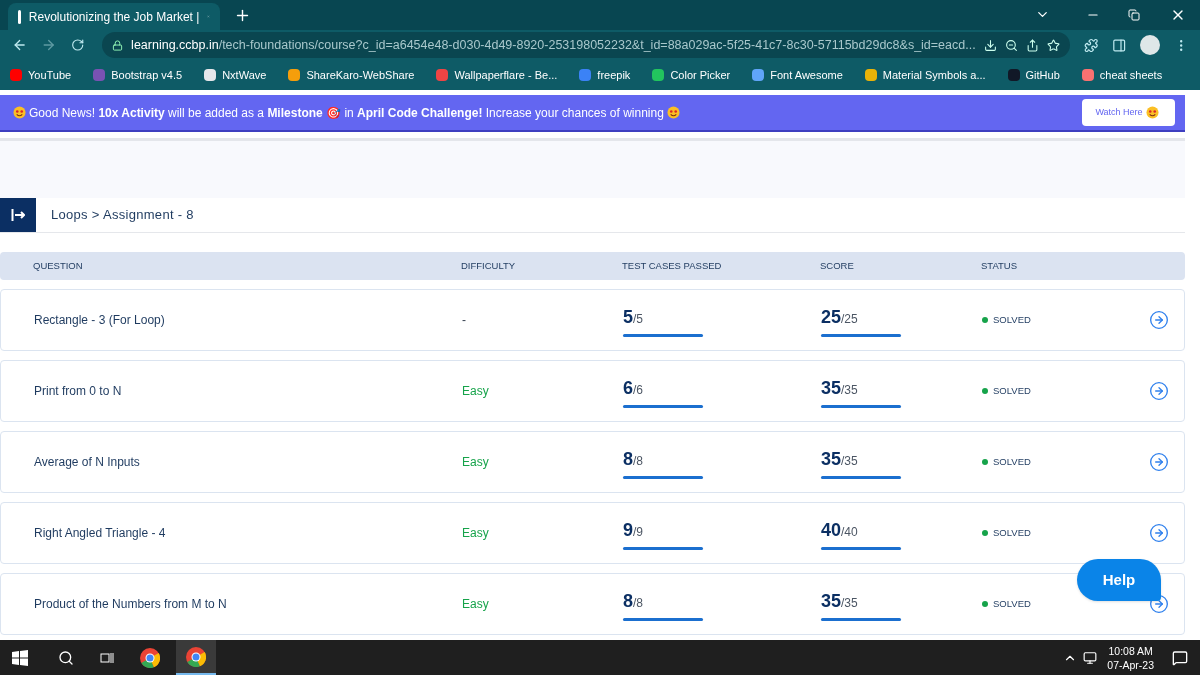  What do you see at coordinates (605, 75) in the screenshot?
I see `bookmark: freepik` at bounding box center [605, 75].